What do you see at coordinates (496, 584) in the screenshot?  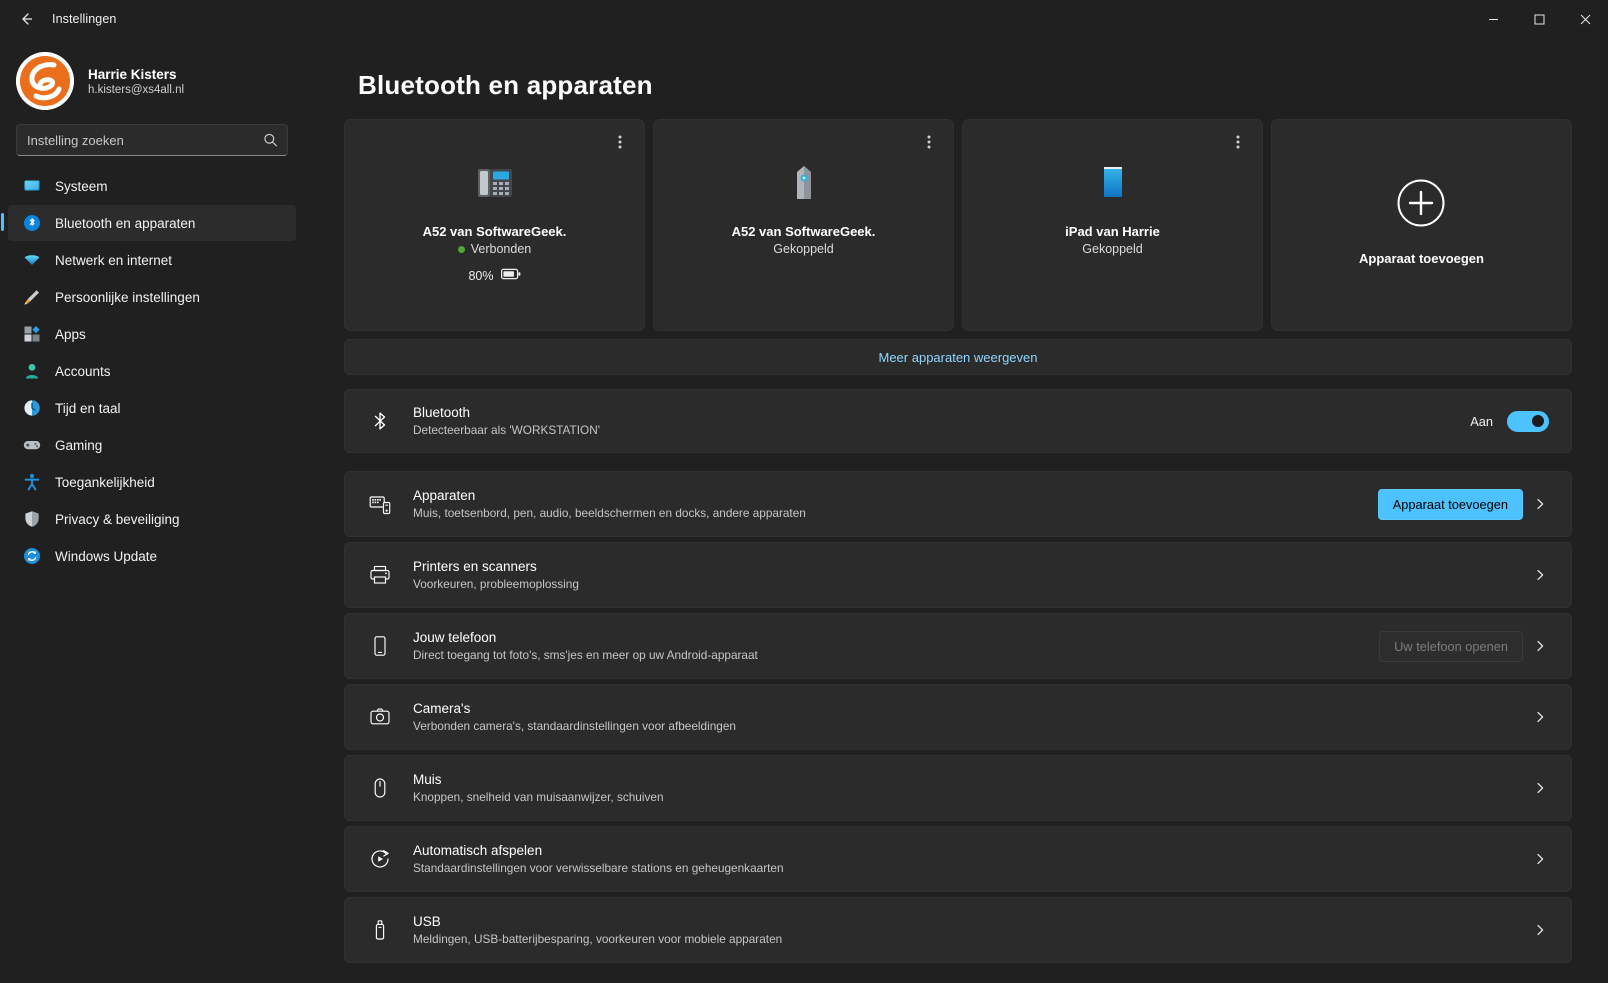 I see `row-subtitle: Voorkeuren, probleemoplossing` at bounding box center [496, 584].